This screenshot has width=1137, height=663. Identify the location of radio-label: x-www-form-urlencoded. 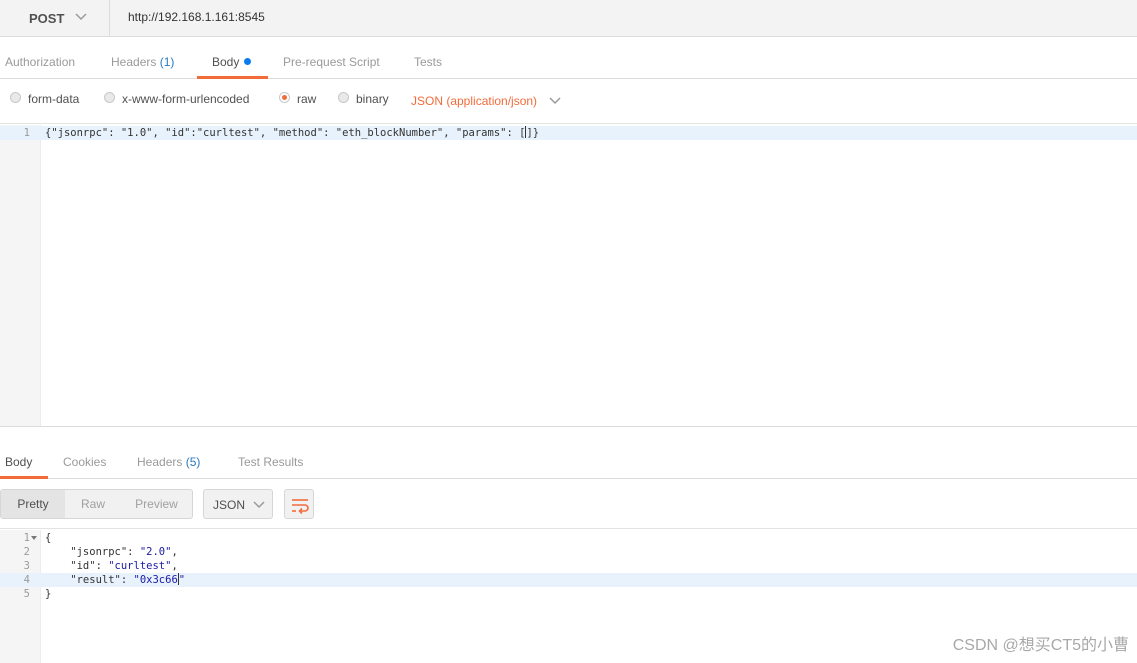
(186, 99).